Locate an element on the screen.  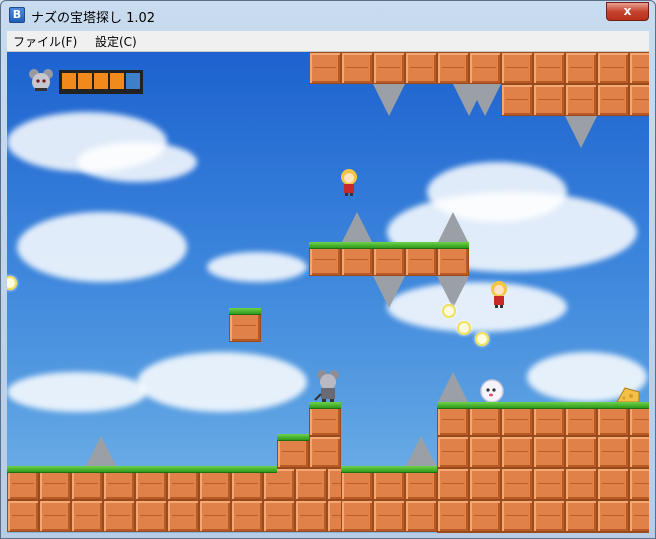
player-mouse-sprite is located at coordinates (326, 387).